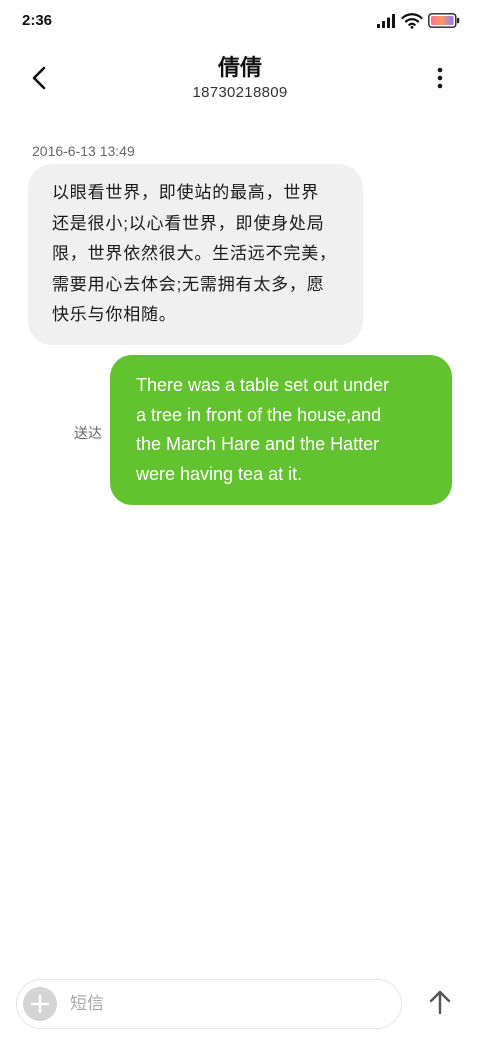 This screenshot has height=1040, width=480. I want to click on battery-icon, so click(444, 20).